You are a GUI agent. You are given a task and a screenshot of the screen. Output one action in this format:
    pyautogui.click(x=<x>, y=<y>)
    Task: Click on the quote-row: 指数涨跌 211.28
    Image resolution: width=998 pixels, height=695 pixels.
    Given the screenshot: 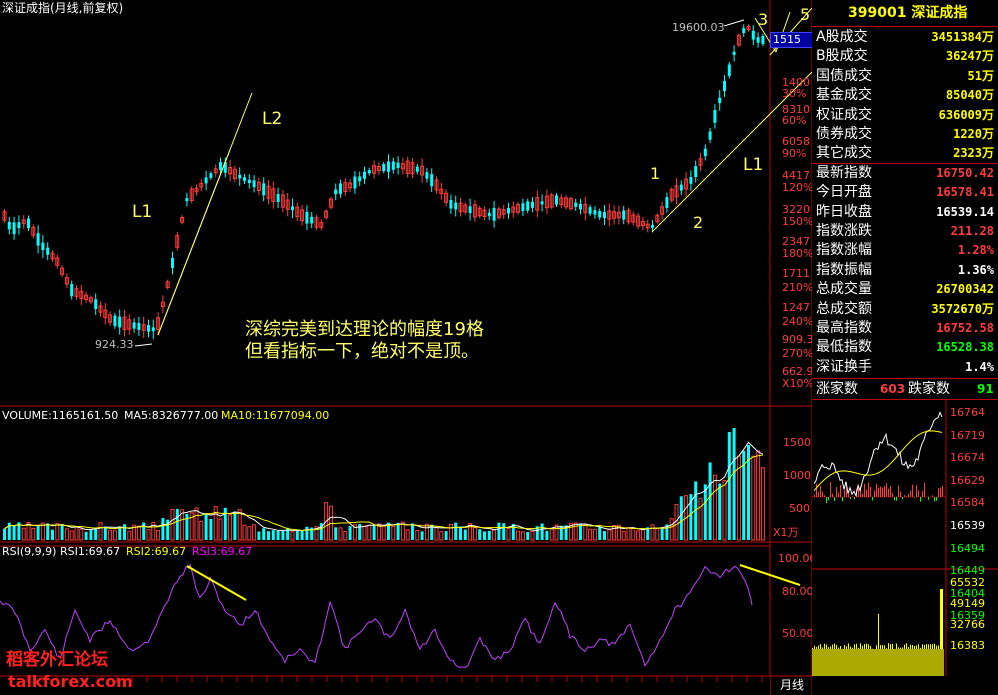 What is the action you would take?
    pyautogui.click(x=905, y=231)
    